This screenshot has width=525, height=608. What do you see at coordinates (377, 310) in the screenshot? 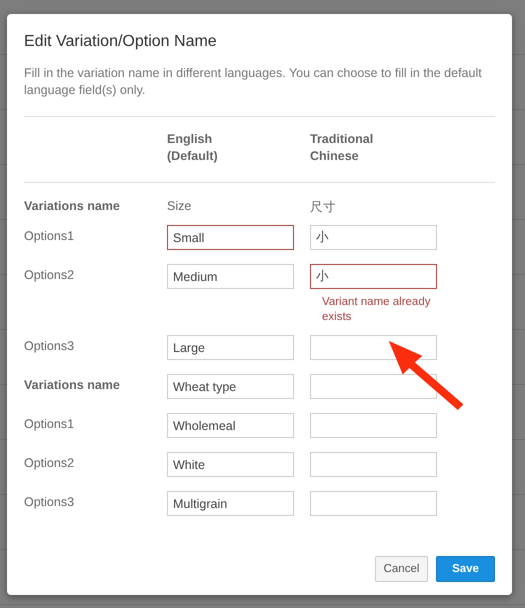
I see `error-message: Variant name already exists` at bounding box center [377, 310].